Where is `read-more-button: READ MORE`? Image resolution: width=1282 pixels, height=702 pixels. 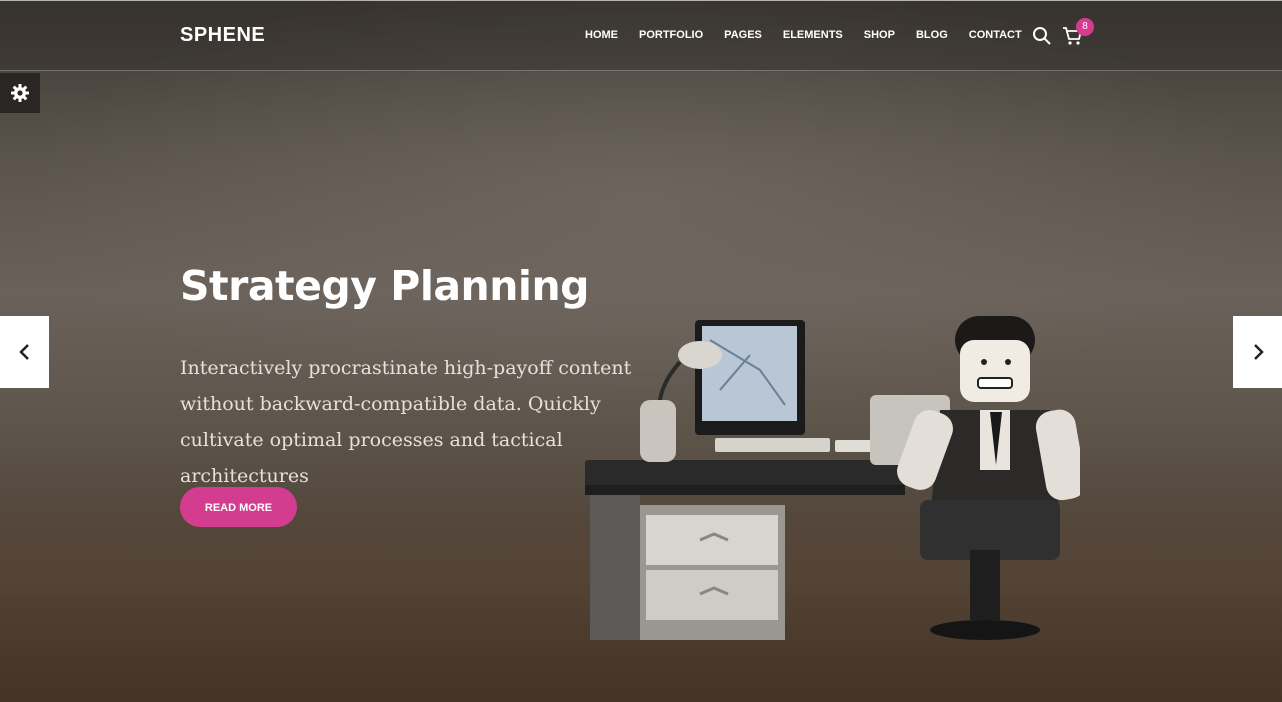
read-more-button: READ MORE is located at coordinates (238, 507).